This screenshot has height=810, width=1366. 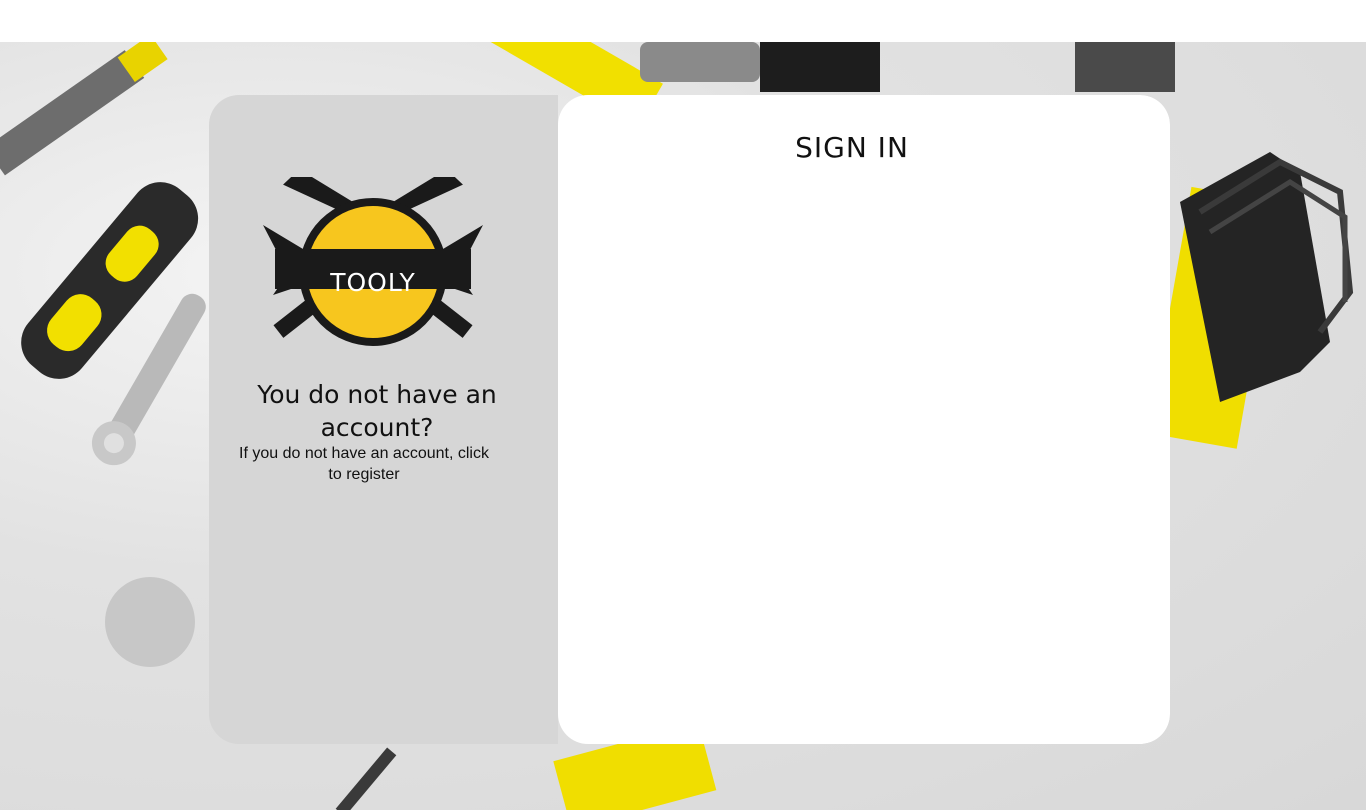 What do you see at coordinates (373, 261) in the screenshot?
I see `tooly-logo` at bounding box center [373, 261].